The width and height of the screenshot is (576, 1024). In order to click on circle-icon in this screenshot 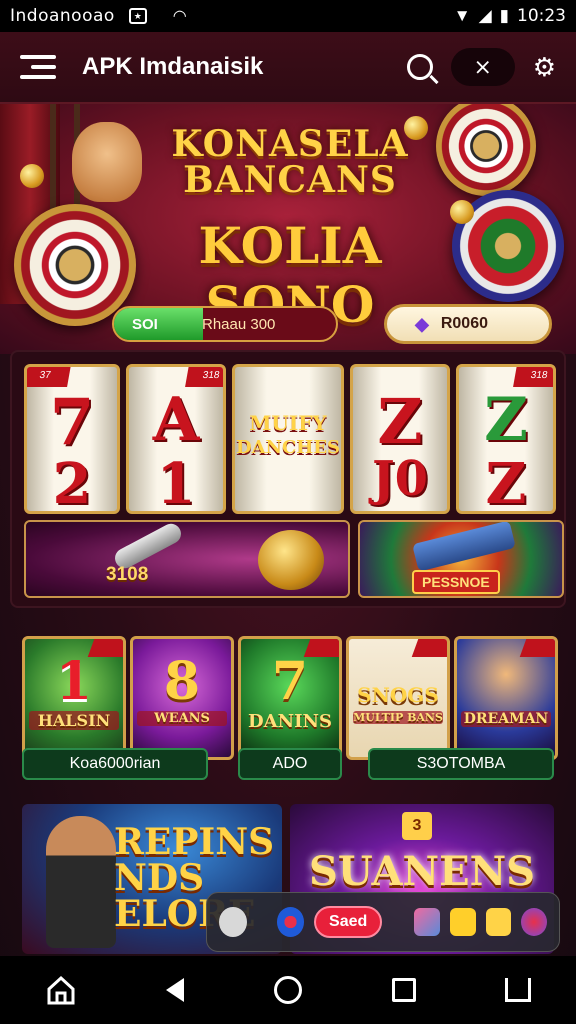, I will do `click(233, 922)`.